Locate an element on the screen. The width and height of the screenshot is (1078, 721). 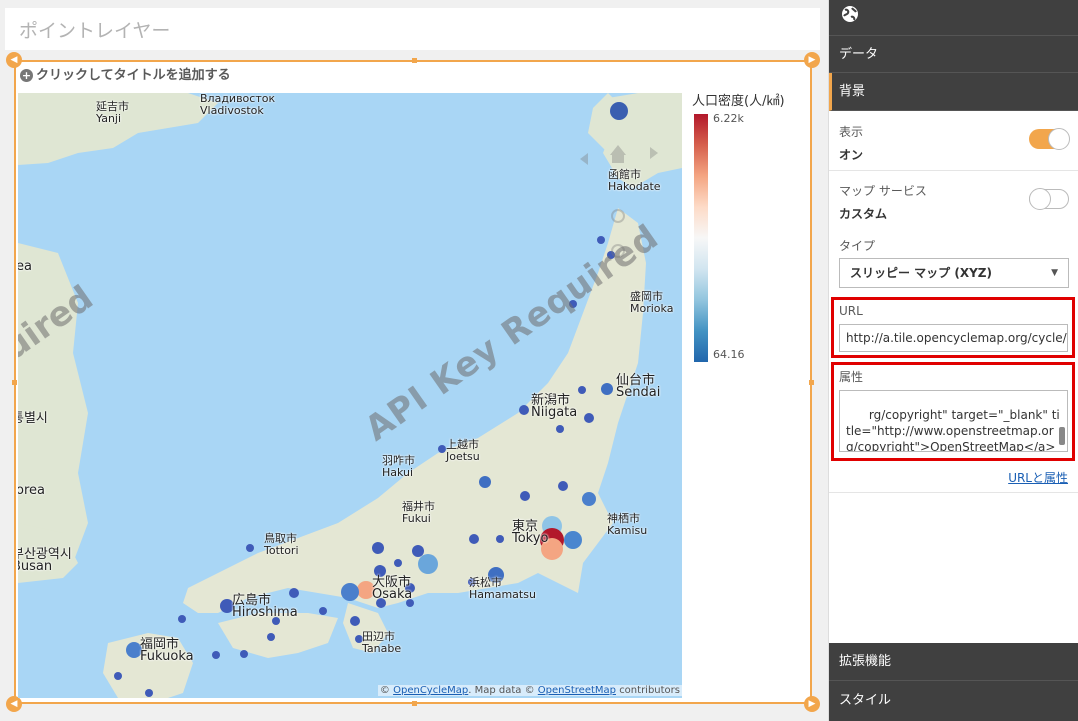
openstreetmap-link: OpenStreetMap is located at coordinates (577, 690).